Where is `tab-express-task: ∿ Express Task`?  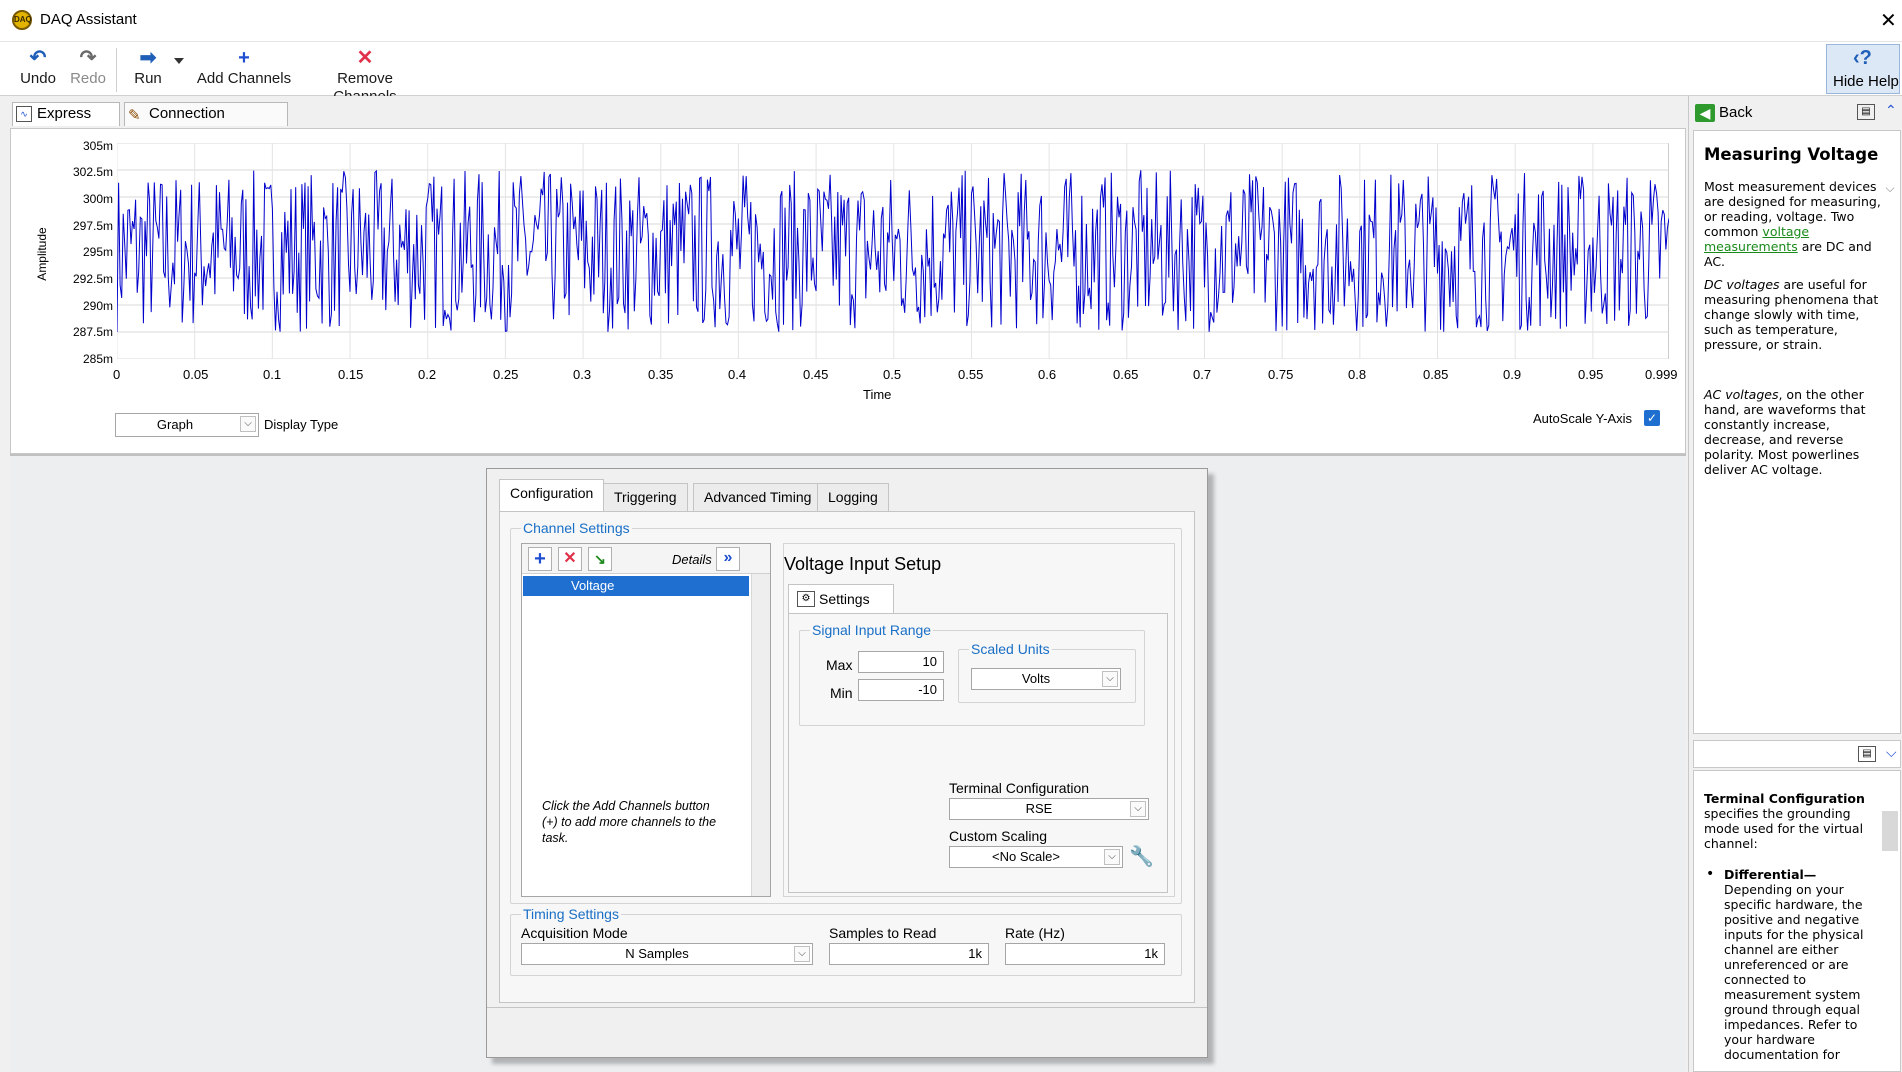
tab-express-task: ∿ Express Task is located at coordinates (66, 123).